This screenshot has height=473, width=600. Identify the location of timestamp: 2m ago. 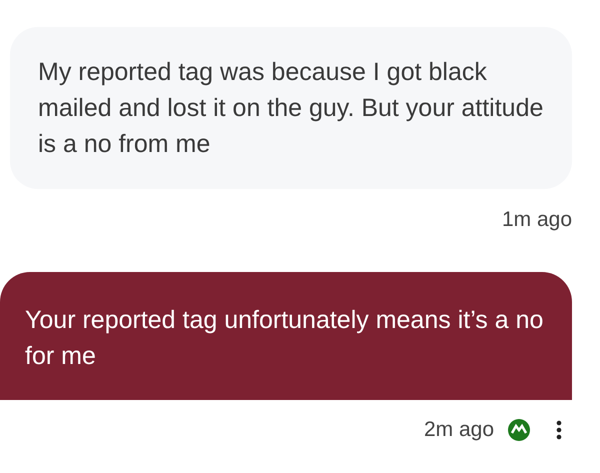
(459, 430).